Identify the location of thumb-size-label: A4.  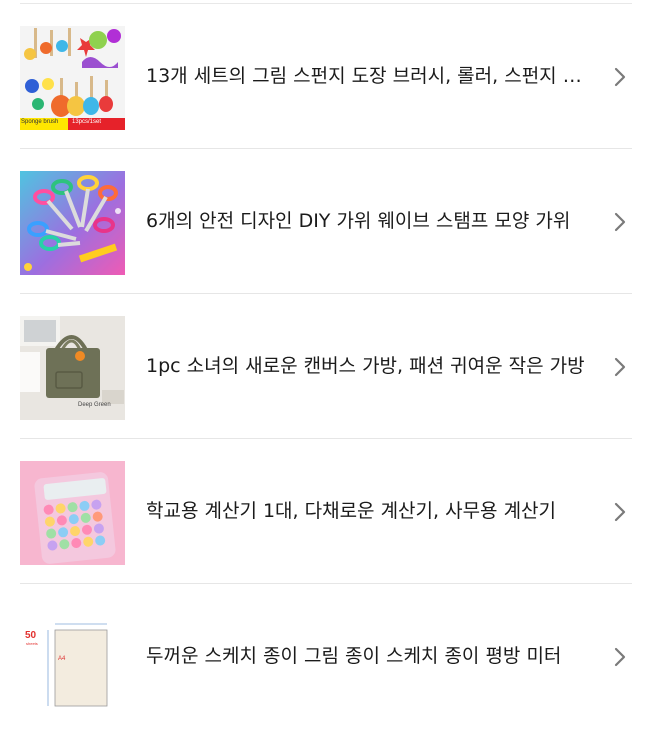
(62, 659).